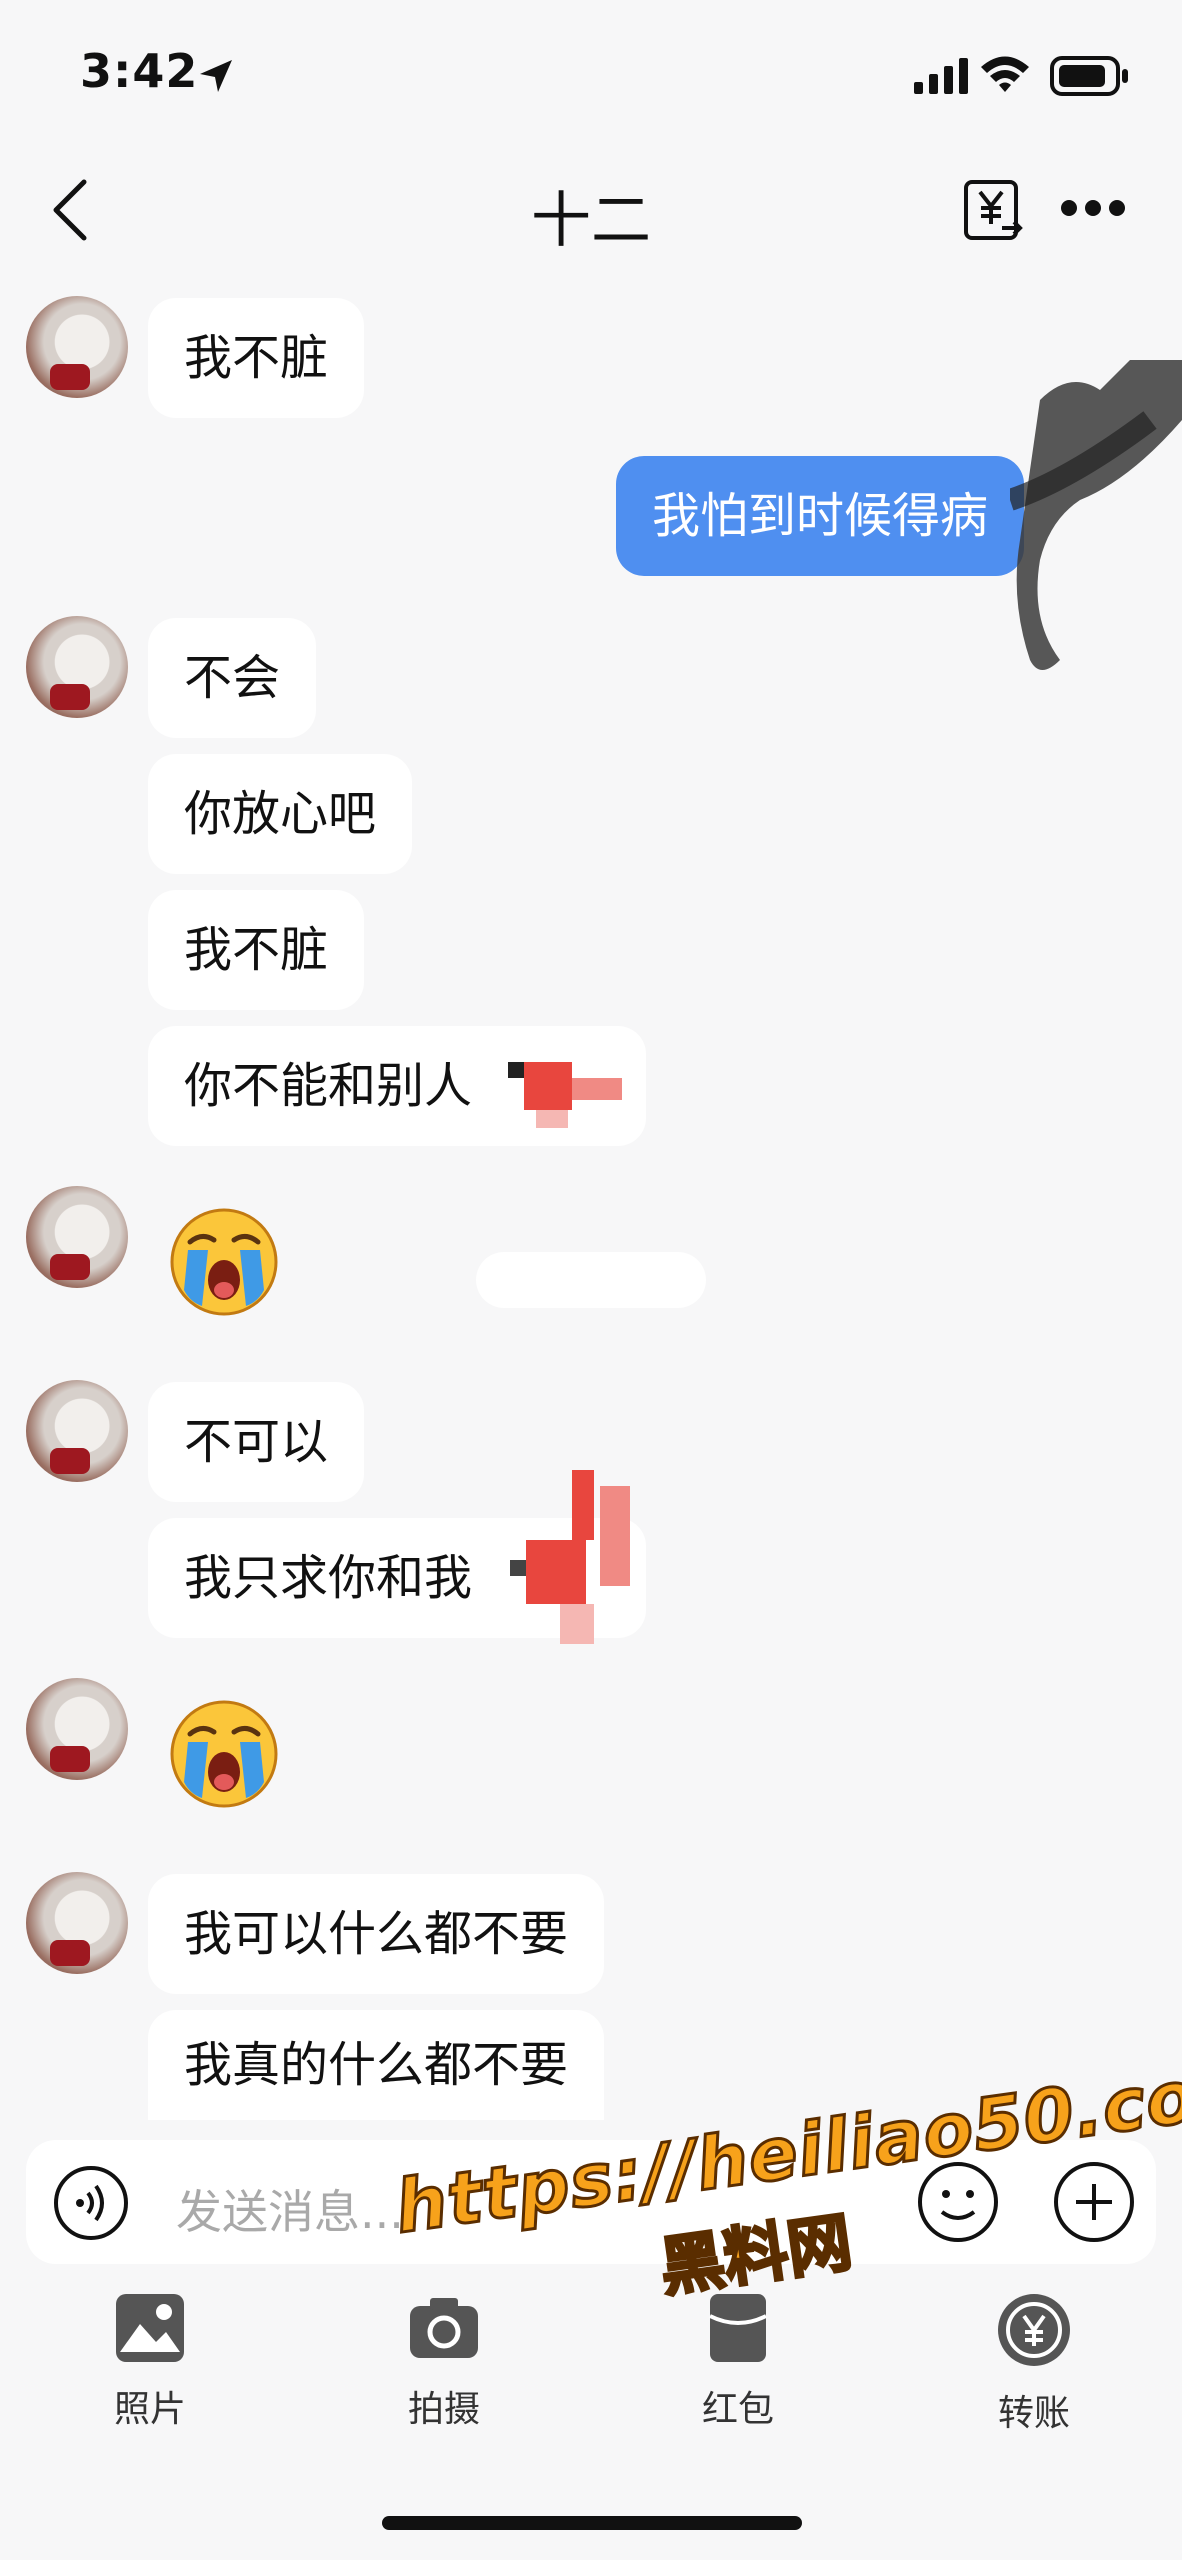  Describe the element at coordinates (591, 210) in the screenshot. I see `chat-header: 十二` at that location.